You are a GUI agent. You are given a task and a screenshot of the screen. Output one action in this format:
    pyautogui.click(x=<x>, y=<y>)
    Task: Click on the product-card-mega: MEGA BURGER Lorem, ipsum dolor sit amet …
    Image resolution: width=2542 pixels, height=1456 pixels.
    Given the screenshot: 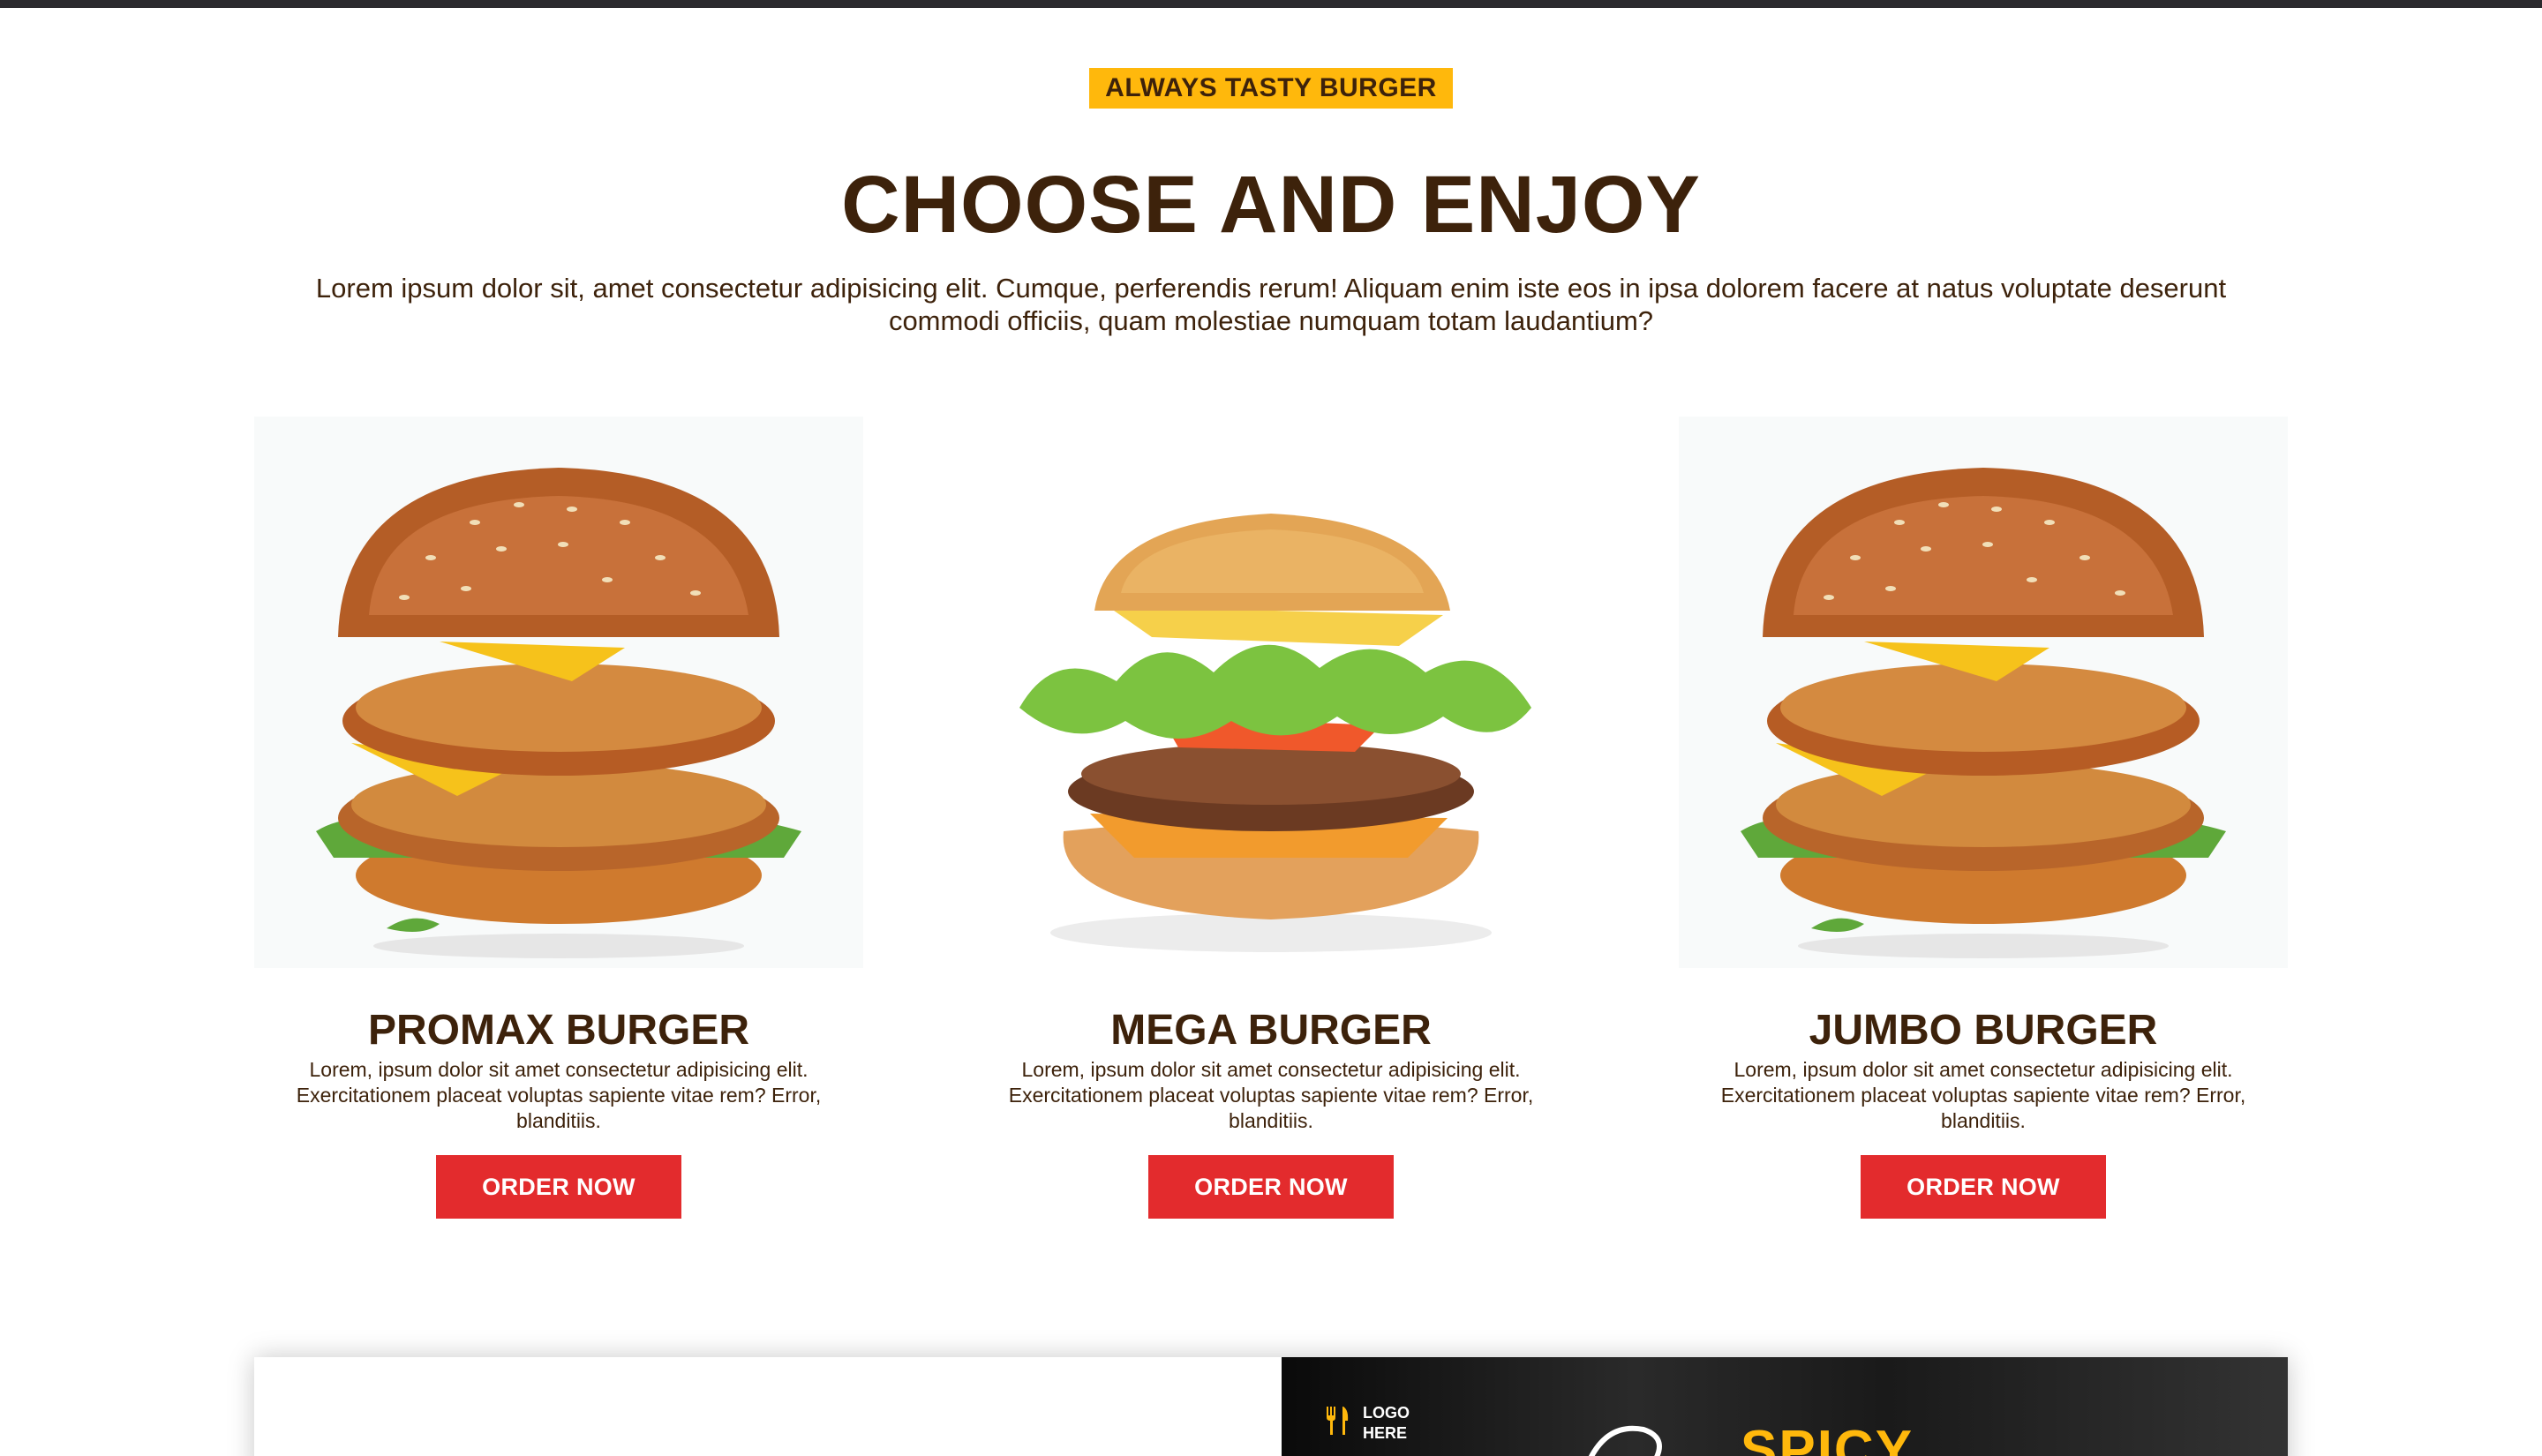 What is the action you would take?
    pyautogui.click(x=1271, y=822)
    